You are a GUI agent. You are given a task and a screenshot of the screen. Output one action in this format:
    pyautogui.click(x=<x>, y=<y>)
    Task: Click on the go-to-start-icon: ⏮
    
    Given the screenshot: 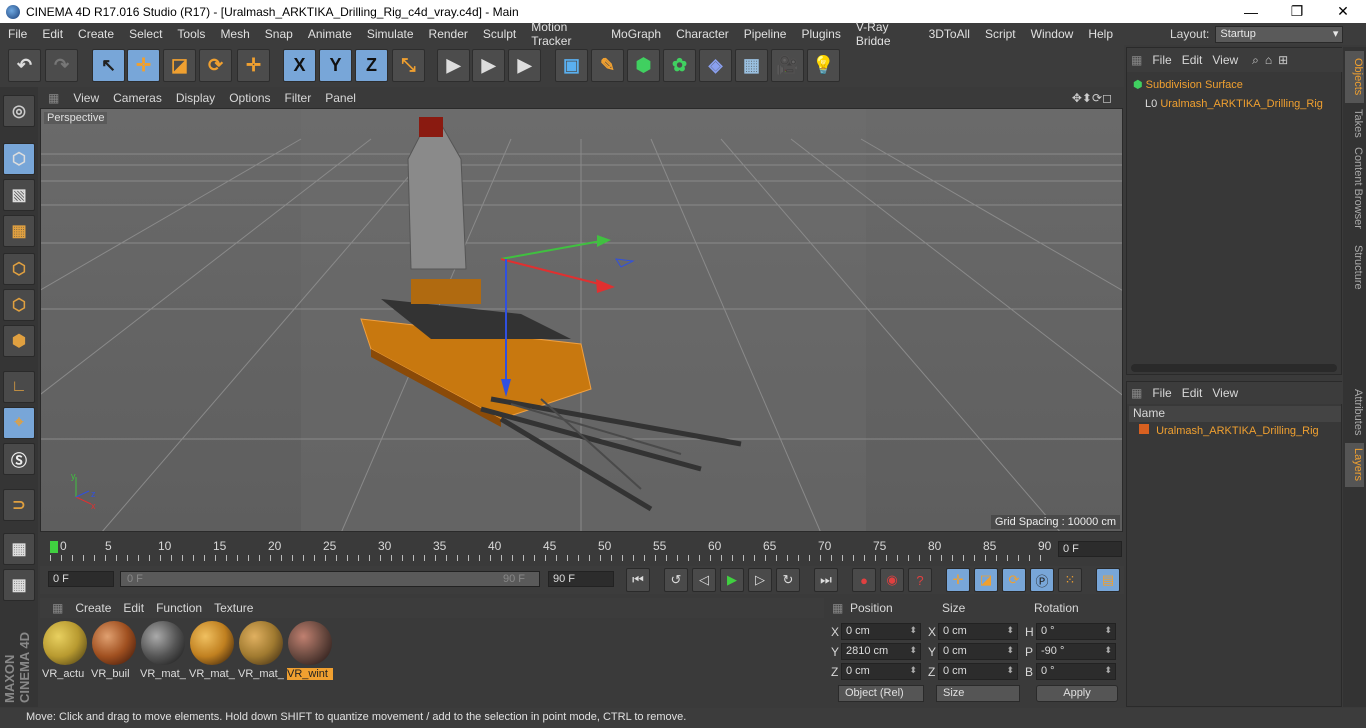 What is the action you would take?
    pyautogui.click(x=638, y=580)
    